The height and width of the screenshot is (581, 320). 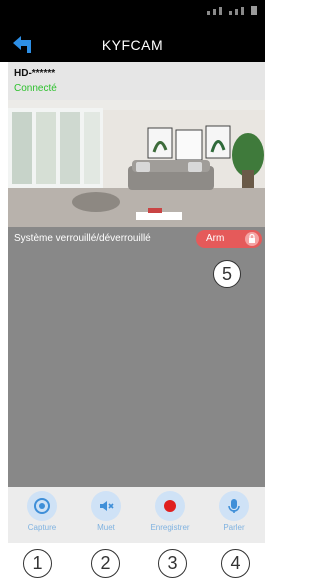 I want to click on talk-label: Parler, so click(x=234, y=527).